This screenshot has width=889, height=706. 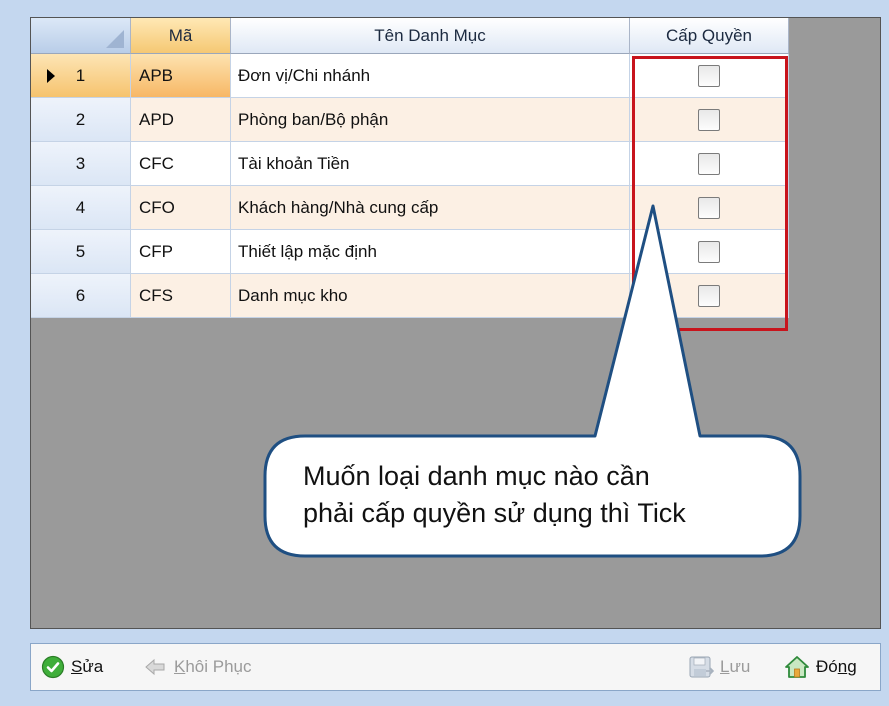 I want to click on table-row: 3 CFC Tài khoản Tiền, so click(x=410, y=164).